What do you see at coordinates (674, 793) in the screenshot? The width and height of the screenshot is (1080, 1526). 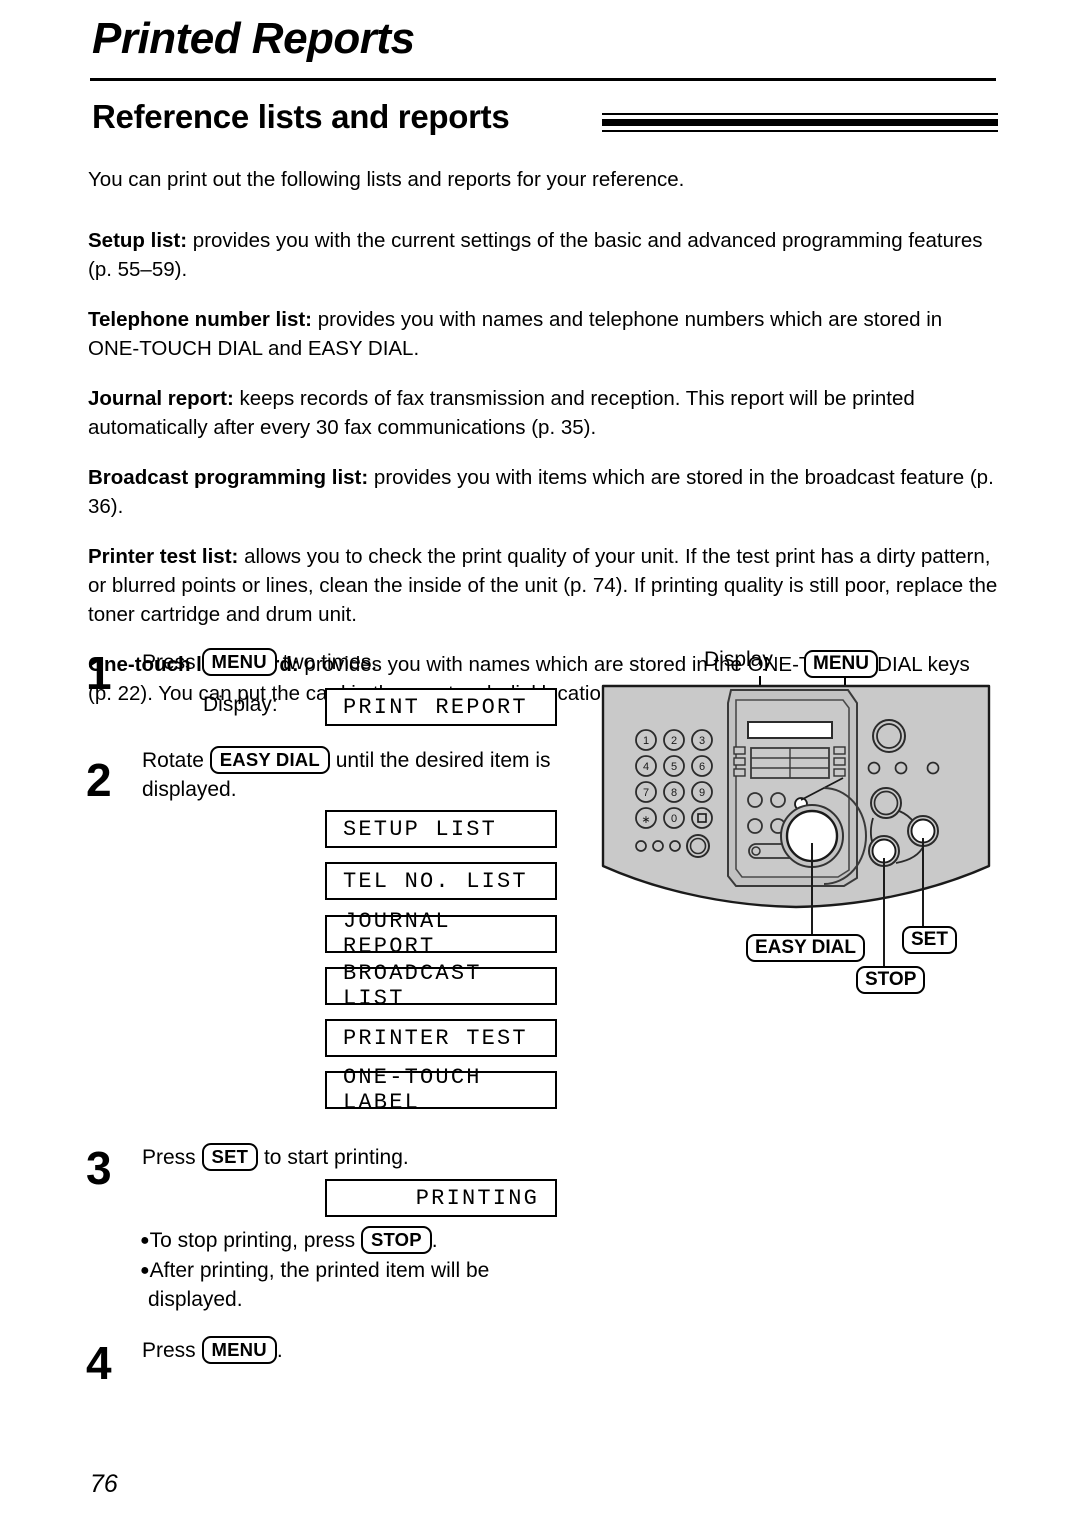 I see `svg-text: 8` at bounding box center [674, 793].